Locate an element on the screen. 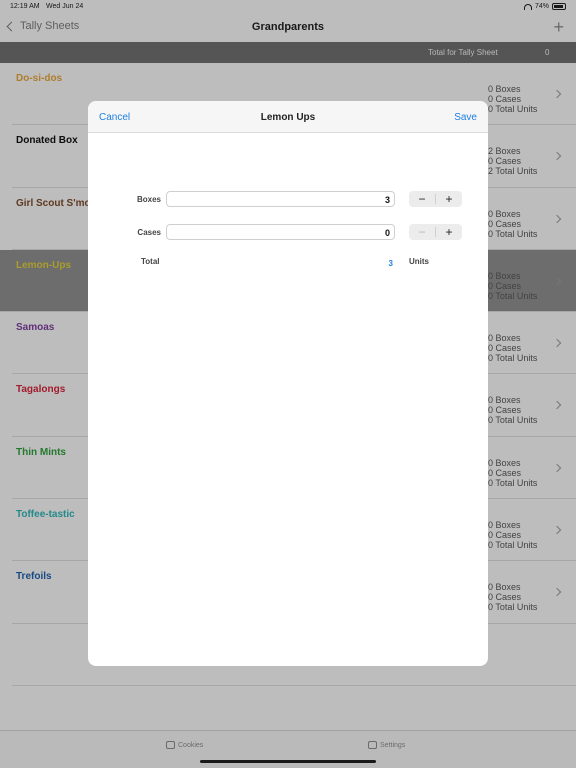 The height and width of the screenshot is (768, 576). cases-field: 0 is located at coordinates (280, 232).